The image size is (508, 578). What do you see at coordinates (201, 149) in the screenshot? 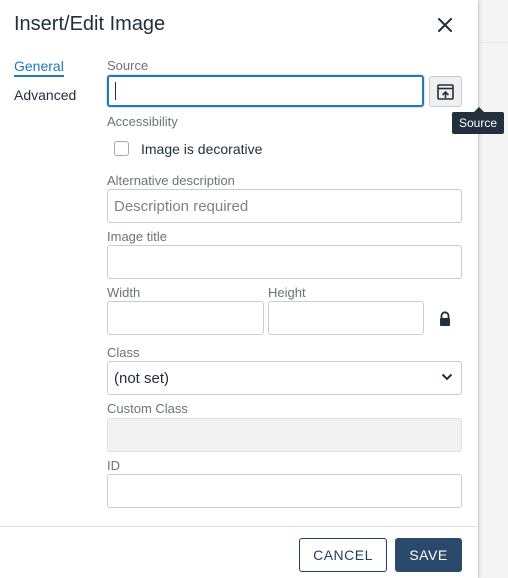
I see `decorative-checkbox-label: Image is decorative` at bounding box center [201, 149].